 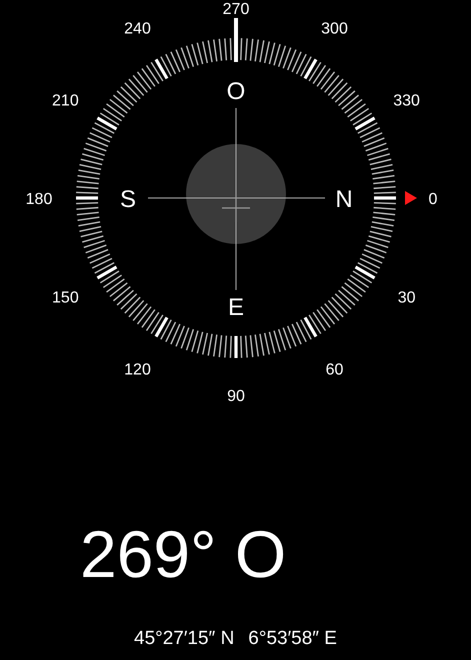 I want to click on degree-label: 300, so click(x=334, y=29).